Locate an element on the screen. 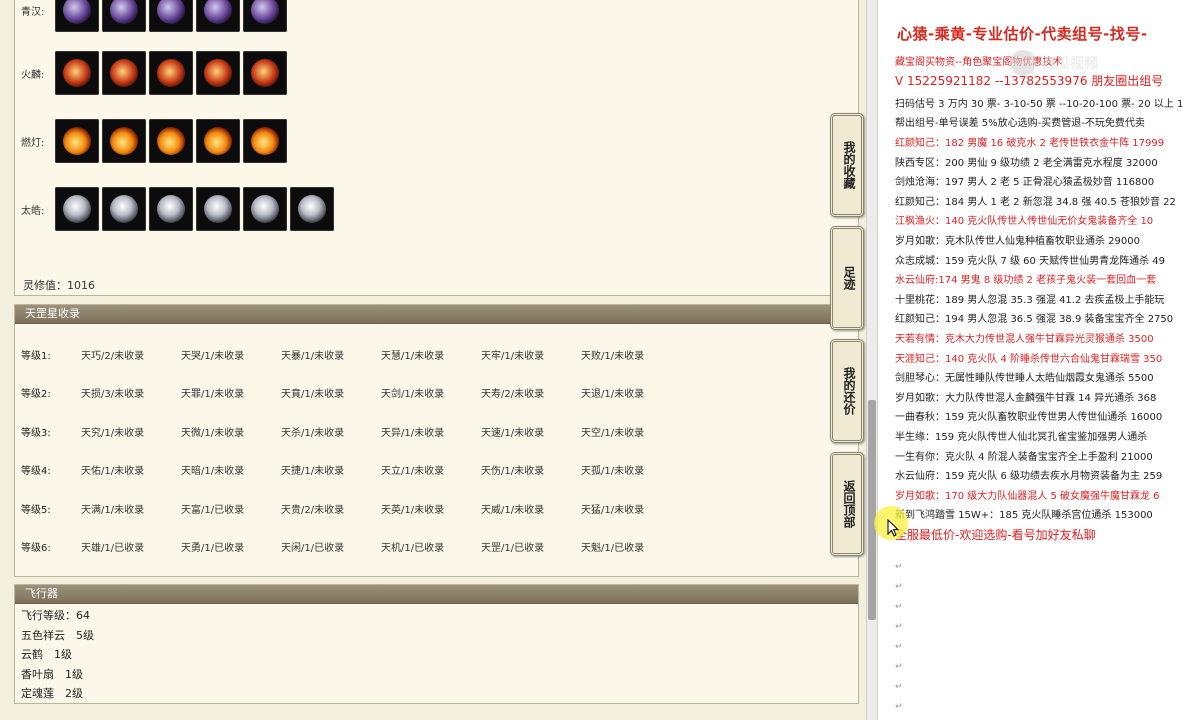 The height and width of the screenshot is (720, 1188). scrollbar-thumb is located at coordinates (872, 510).